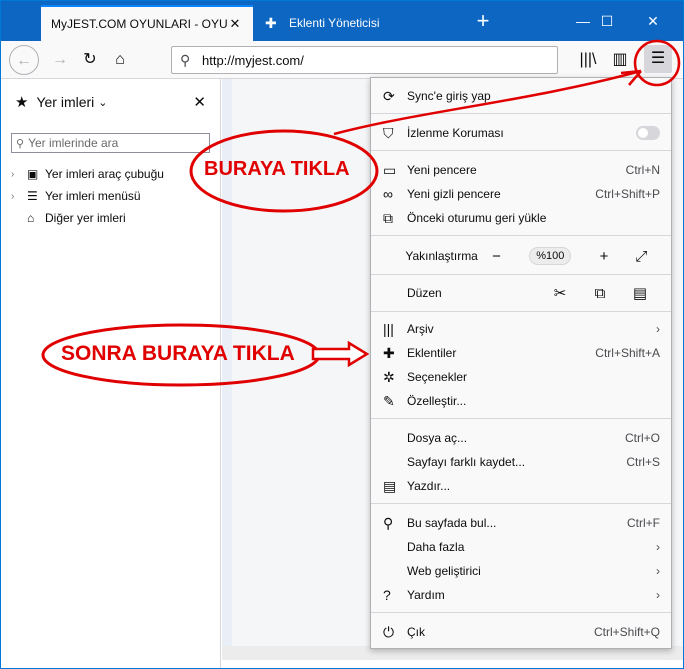 The width and height of the screenshot is (684, 669). What do you see at coordinates (340, 354) in the screenshot?
I see `annotation-arrow-second` at bounding box center [340, 354].